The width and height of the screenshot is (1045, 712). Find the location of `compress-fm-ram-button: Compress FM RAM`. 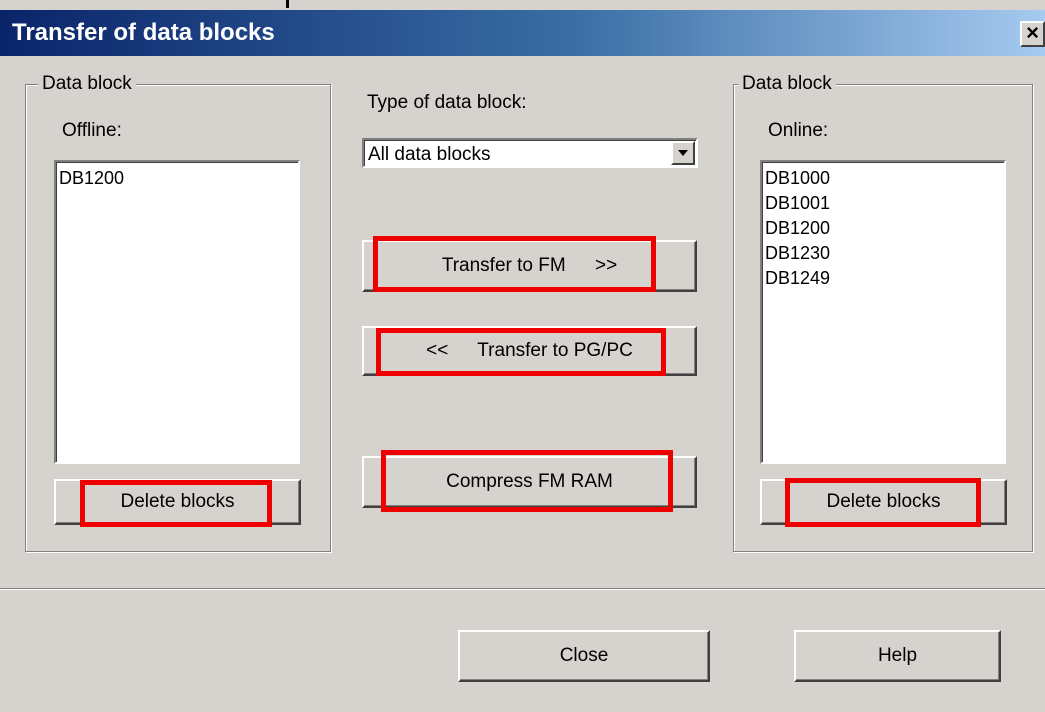

compress-fm-ram-button: Compress FM RAM is located at coordinates (529, 482).